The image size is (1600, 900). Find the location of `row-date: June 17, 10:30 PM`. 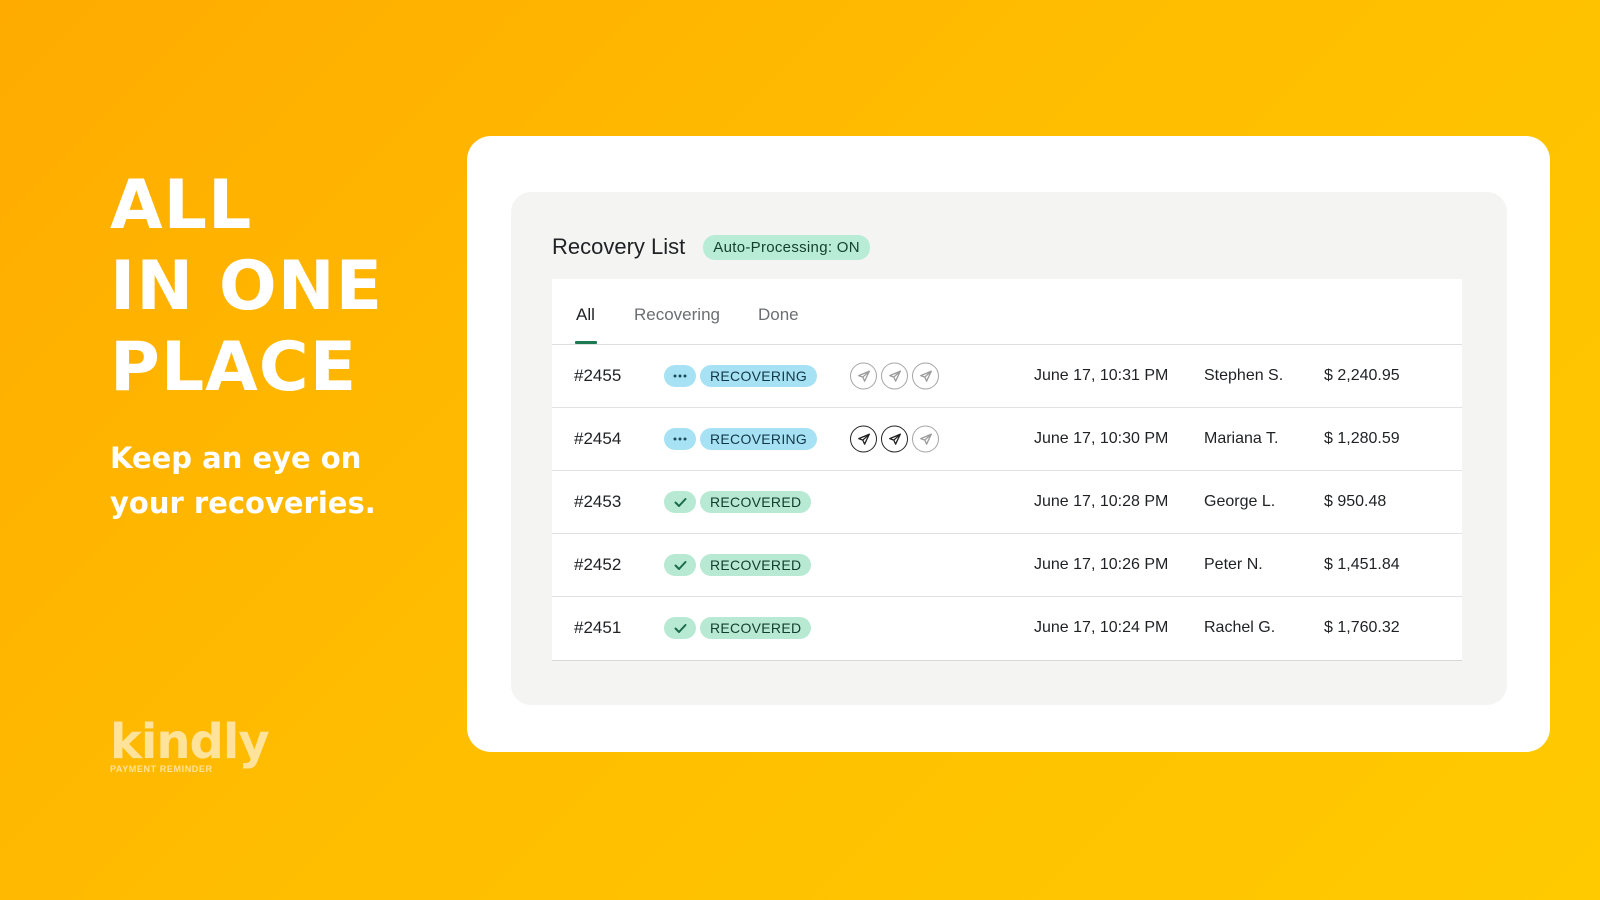

row-date: June 17, 10:30 PM is located at coordinates (1101, 438).